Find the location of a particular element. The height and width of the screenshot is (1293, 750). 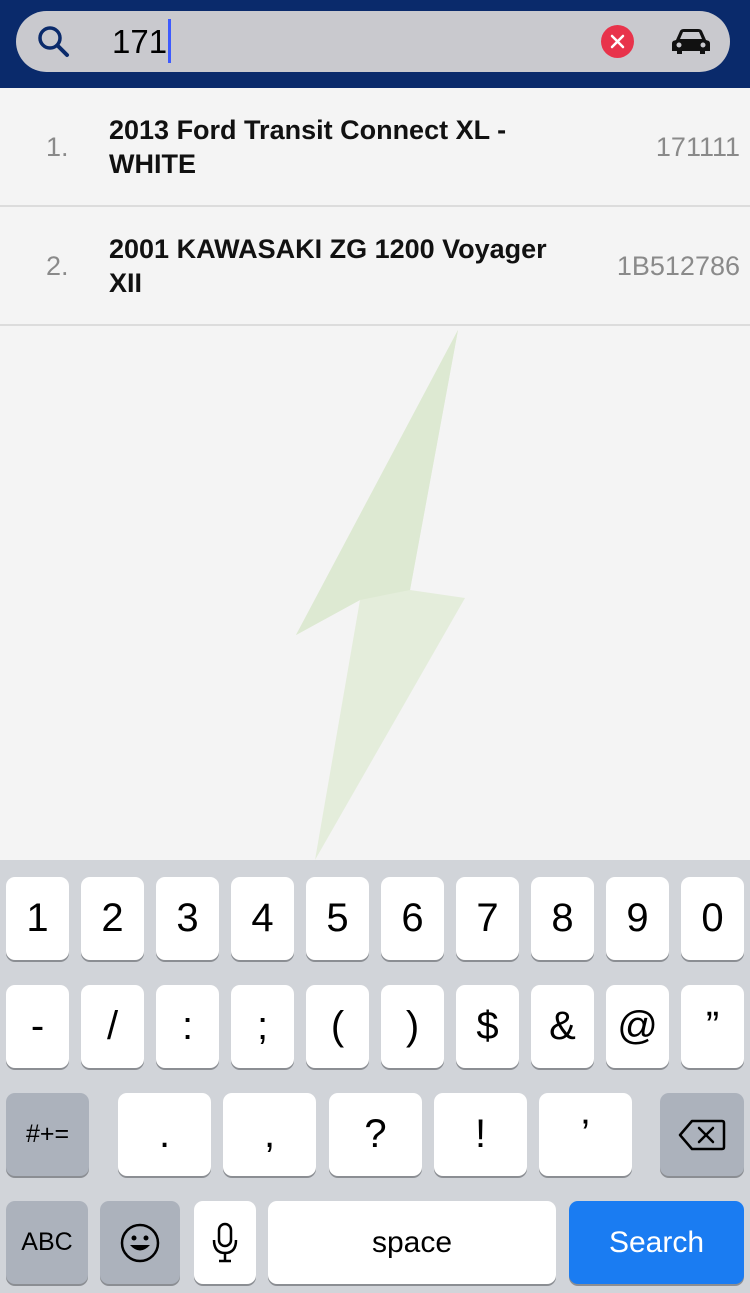

text-caret is located at coordinates (169, 41).